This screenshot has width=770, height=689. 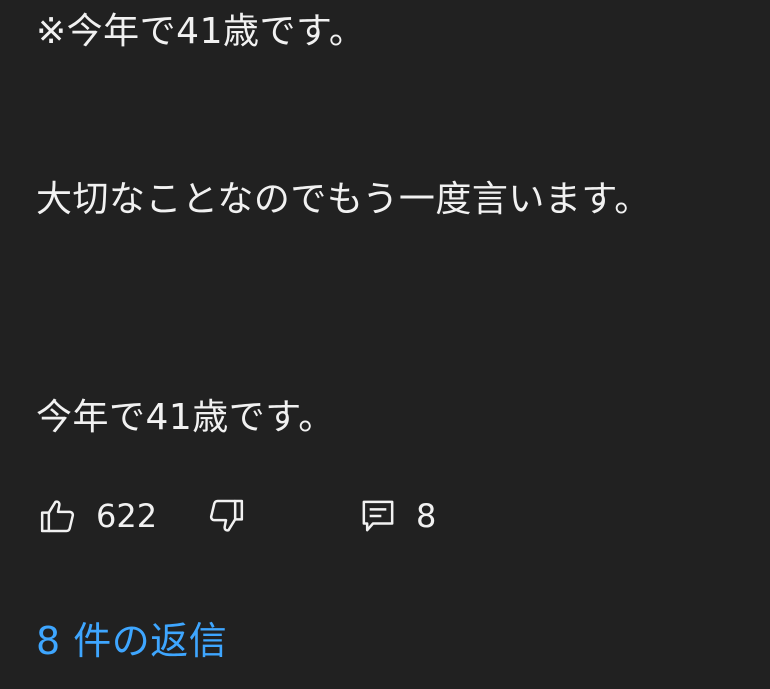 I want to click on thumbs-up-icon, so click(x=58, y=516).